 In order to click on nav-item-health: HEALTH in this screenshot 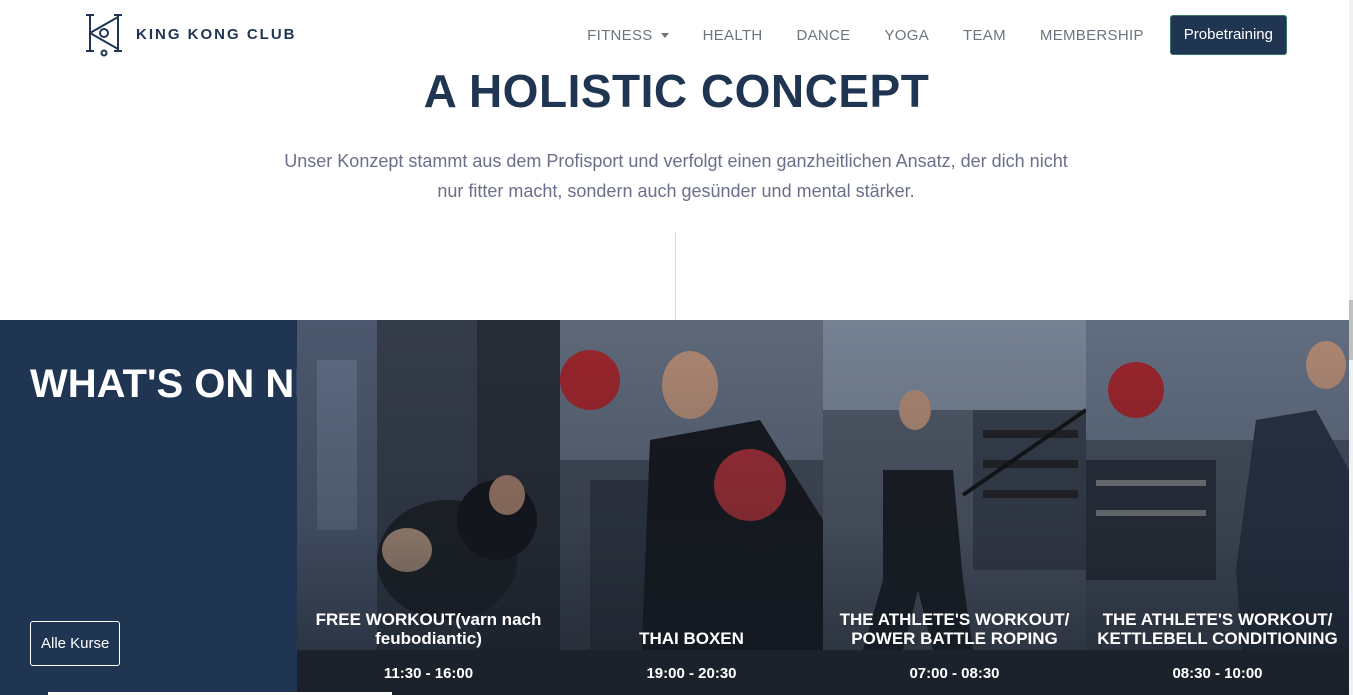, I will do `click(733, 35)`.